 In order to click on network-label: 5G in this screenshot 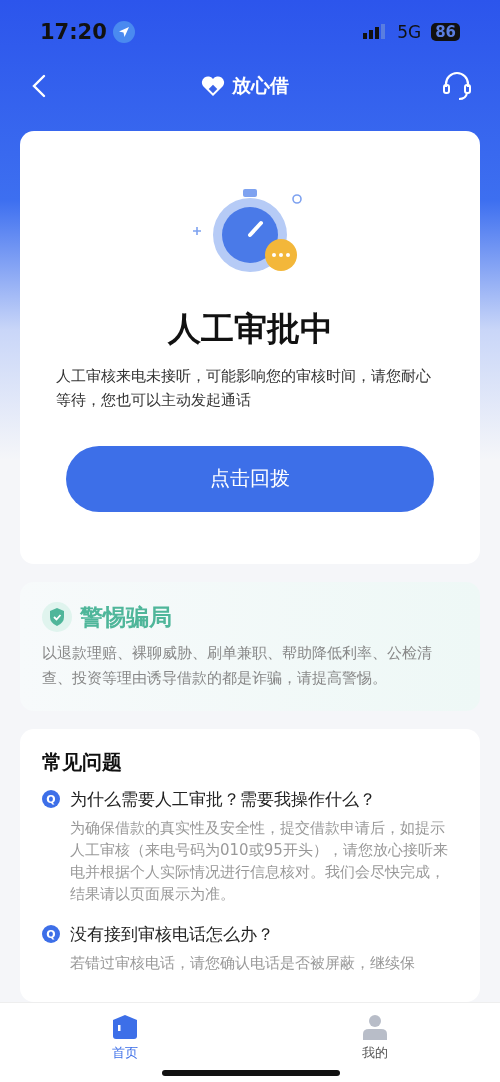, I will do `click(409, 32)`.